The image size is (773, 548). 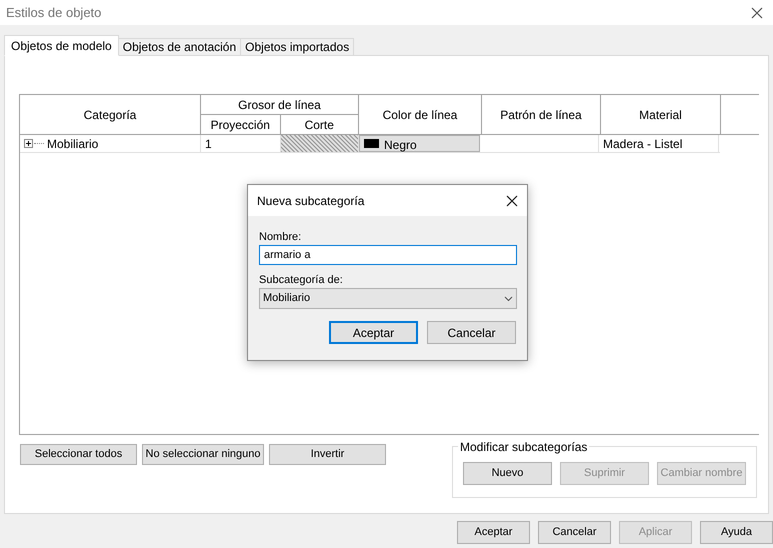 What do you see at coordinates (28, 143) in the screenshot?
I see `expand-toggle` at bounding box center [28, 143].